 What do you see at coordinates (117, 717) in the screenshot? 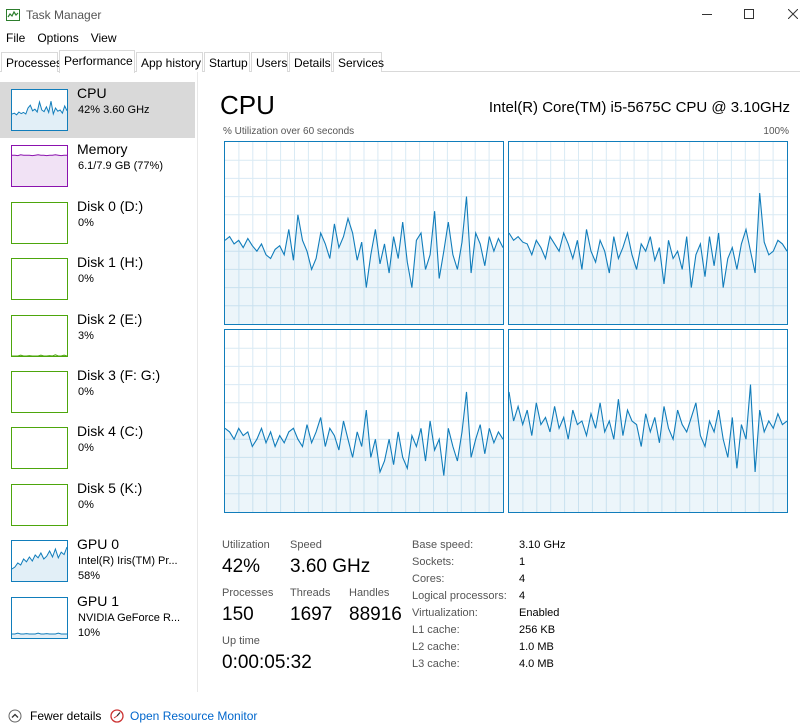
I see `resource-monitor-icon` at bounding box center [117, 717].